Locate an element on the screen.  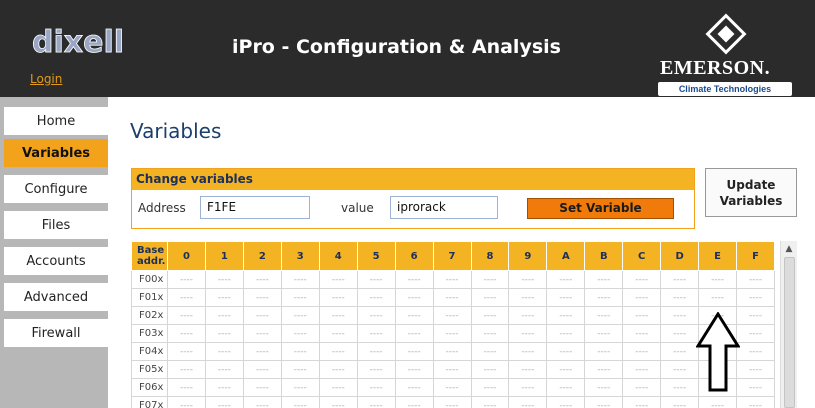
set-variable-button: Set Variable is located at coordinates (600, 208).